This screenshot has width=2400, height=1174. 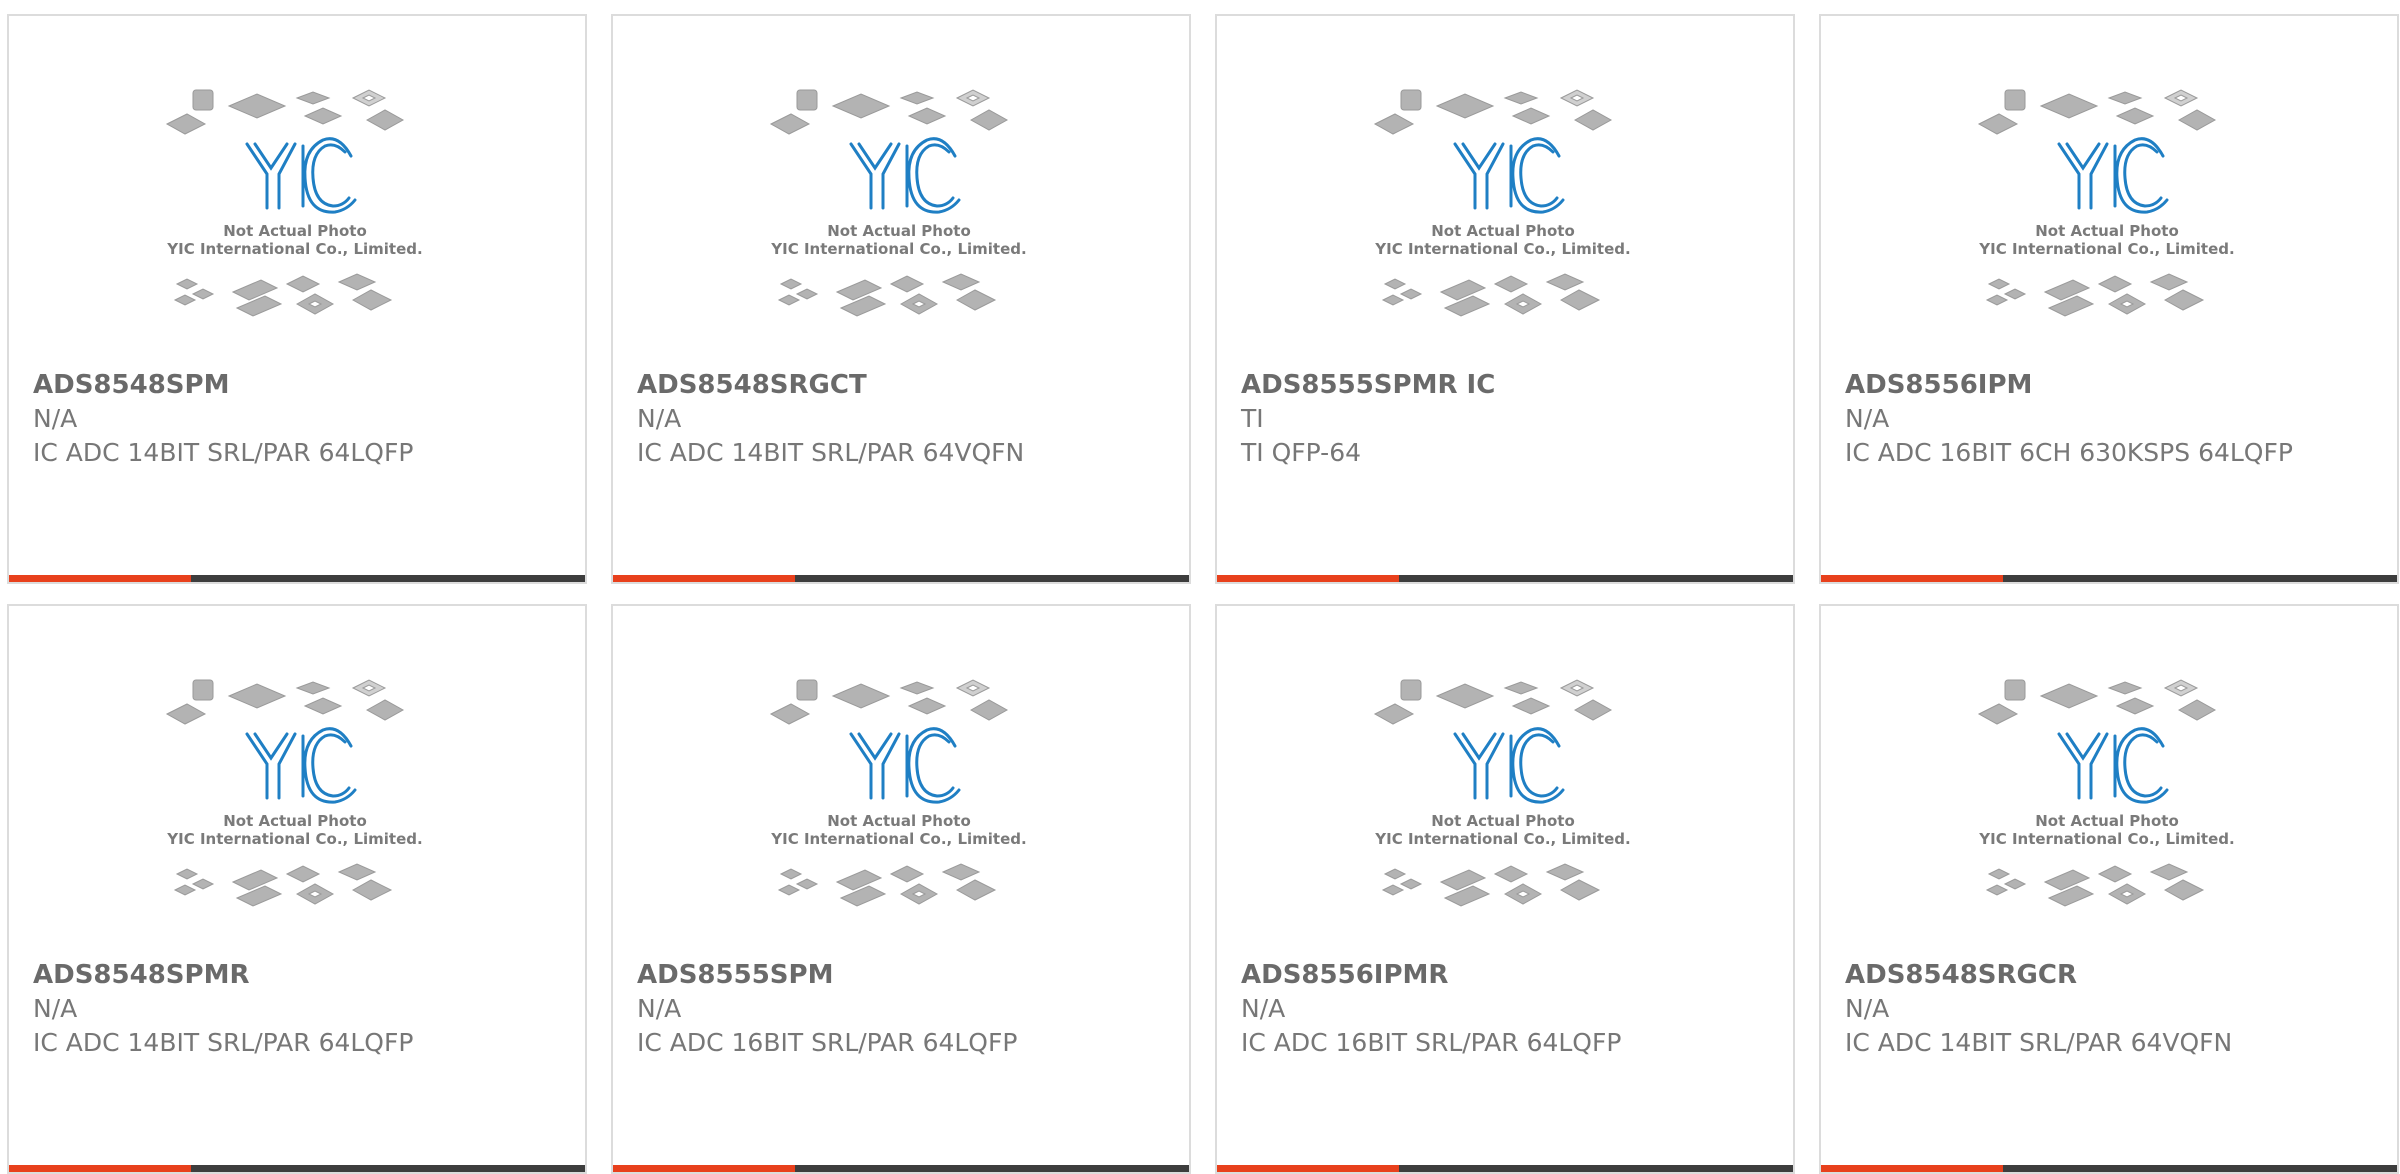 I want to click on part-number: ADS8556IPMR, so click(x=1505, y=975).